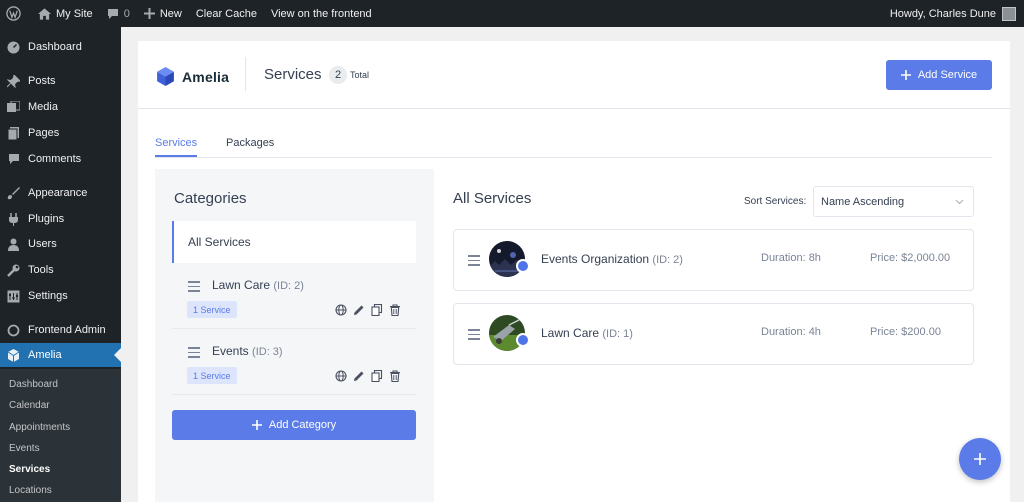 Image resolution: width=1024 pixels, height=502 pixels. What do you see at coordinates (959, 202) in the screenshot?
I see `chevron-down-icon` at bounding box center [959, 202].